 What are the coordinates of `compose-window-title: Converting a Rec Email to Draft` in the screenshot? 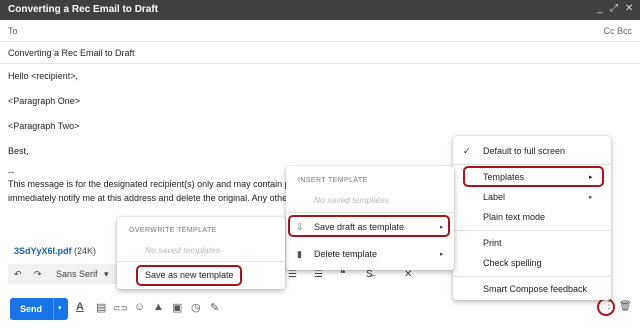 It's located at (83, 9).